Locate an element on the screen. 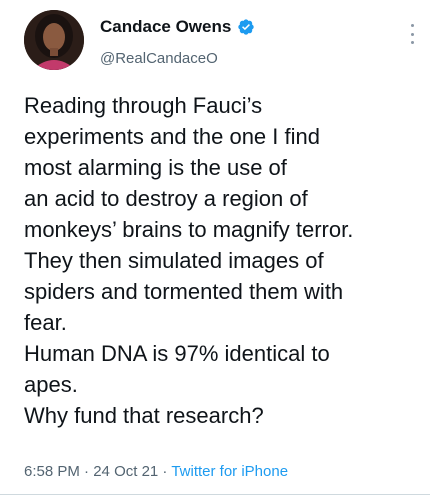 This screenshot has width=430, height=500. tweet-text-line: most alarming is the use of is located at coordinates (155, 167).